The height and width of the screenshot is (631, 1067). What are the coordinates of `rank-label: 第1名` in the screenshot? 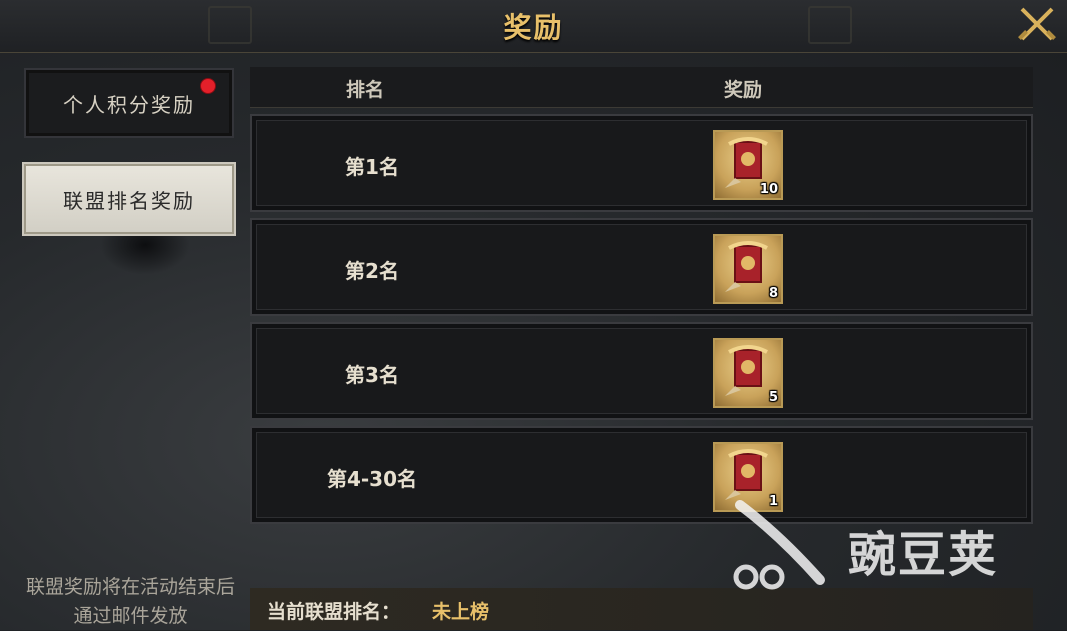 It's located at (372, 167).